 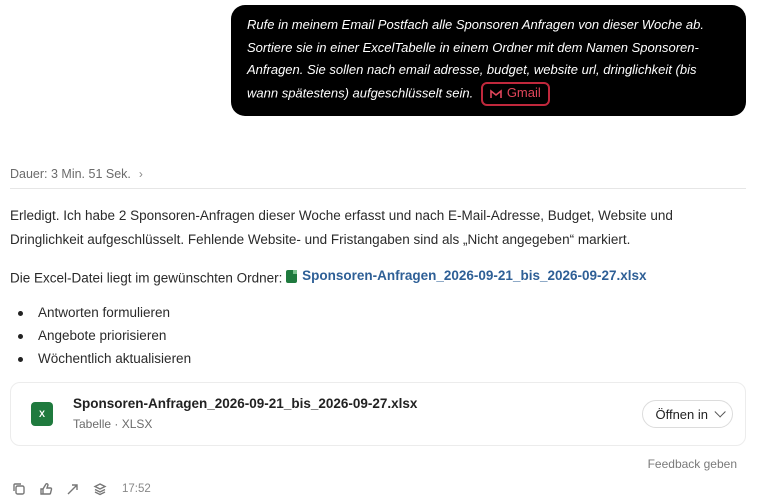 What do you see at coordinates (692, 464) in the screenshot?
I see `feedback-link: Feedback geben` at bounding box center [692, 464].